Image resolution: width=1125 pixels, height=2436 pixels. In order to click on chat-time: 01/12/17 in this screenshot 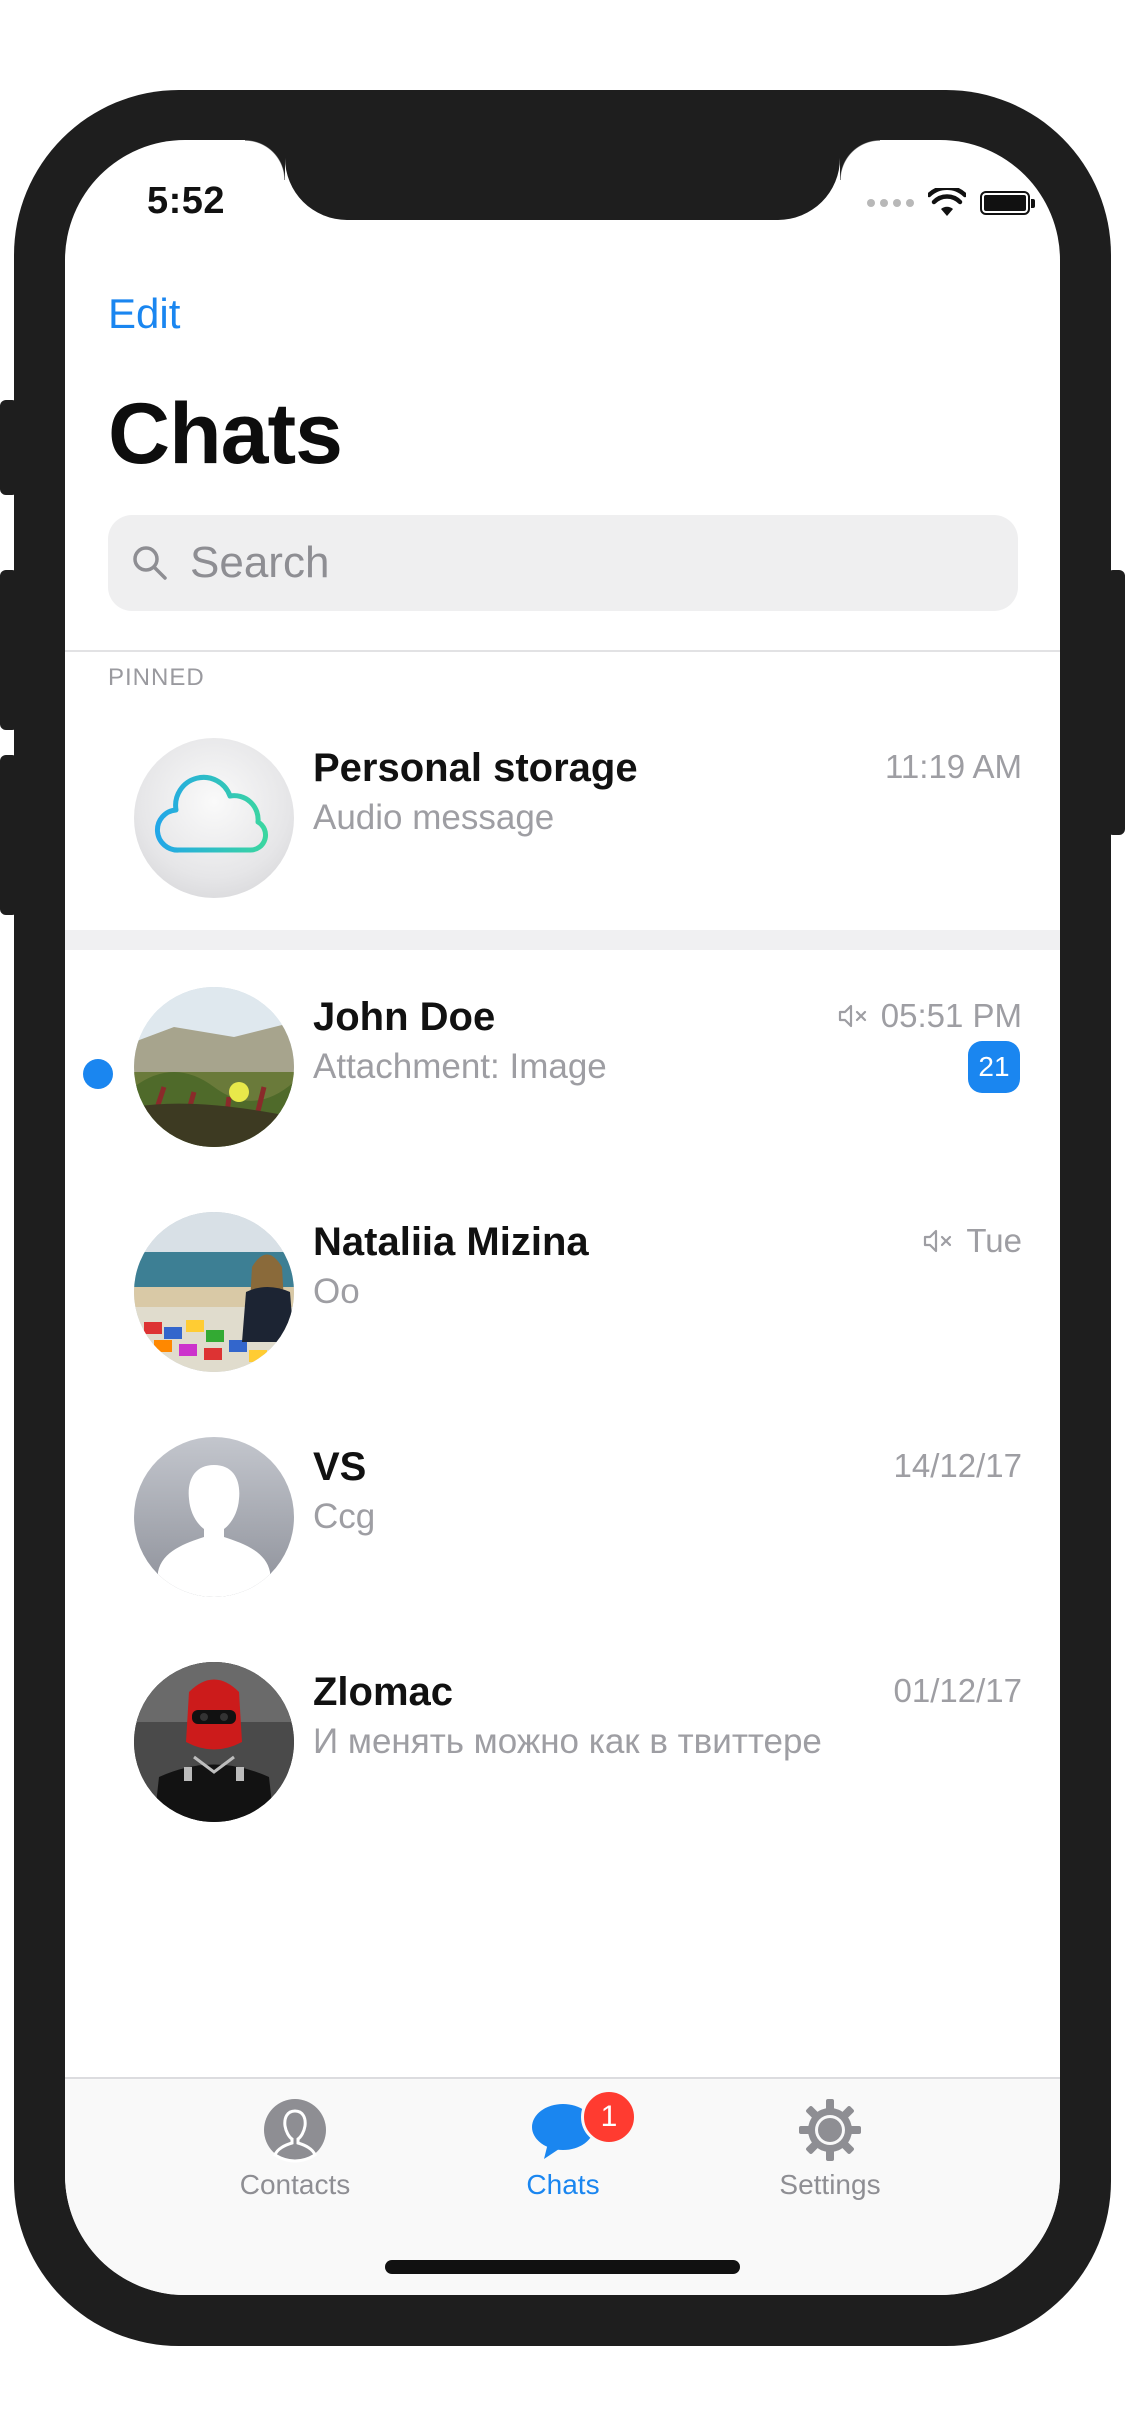, I will do `click(958, 1691)`.